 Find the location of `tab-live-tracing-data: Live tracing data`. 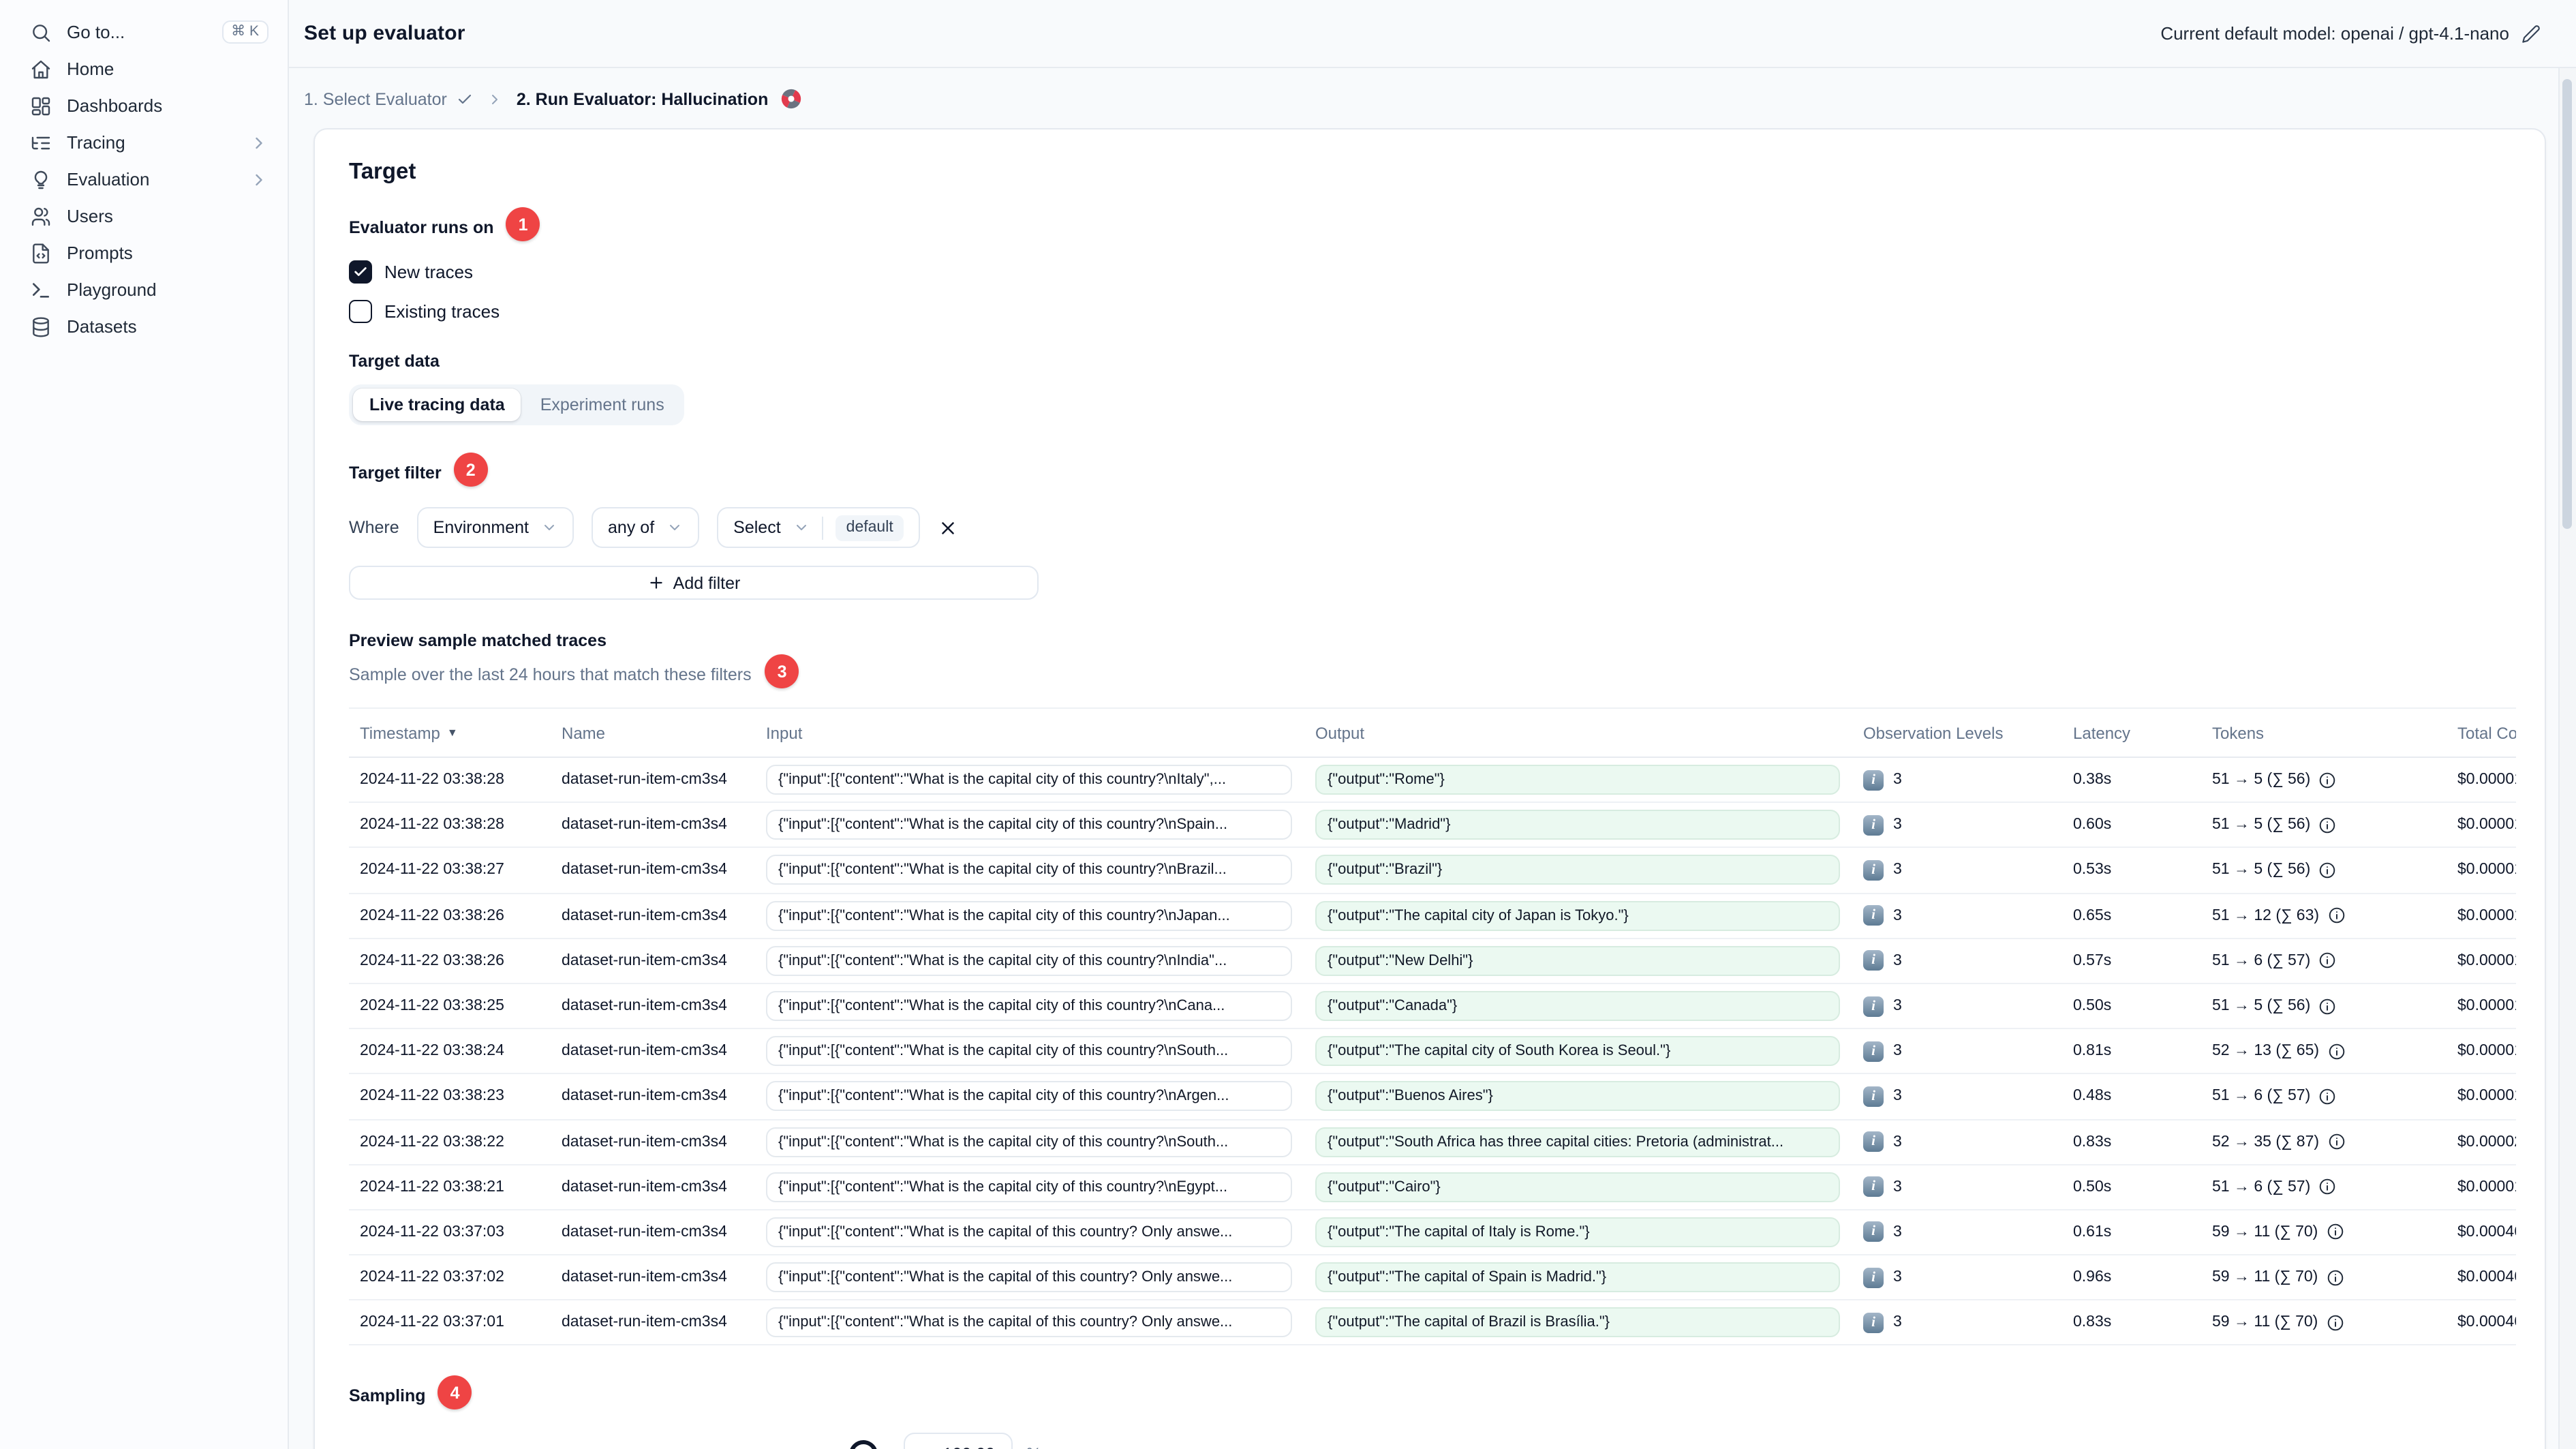

tab-live-tracing-data: Live tracing data is located at coordinates (437, 404).